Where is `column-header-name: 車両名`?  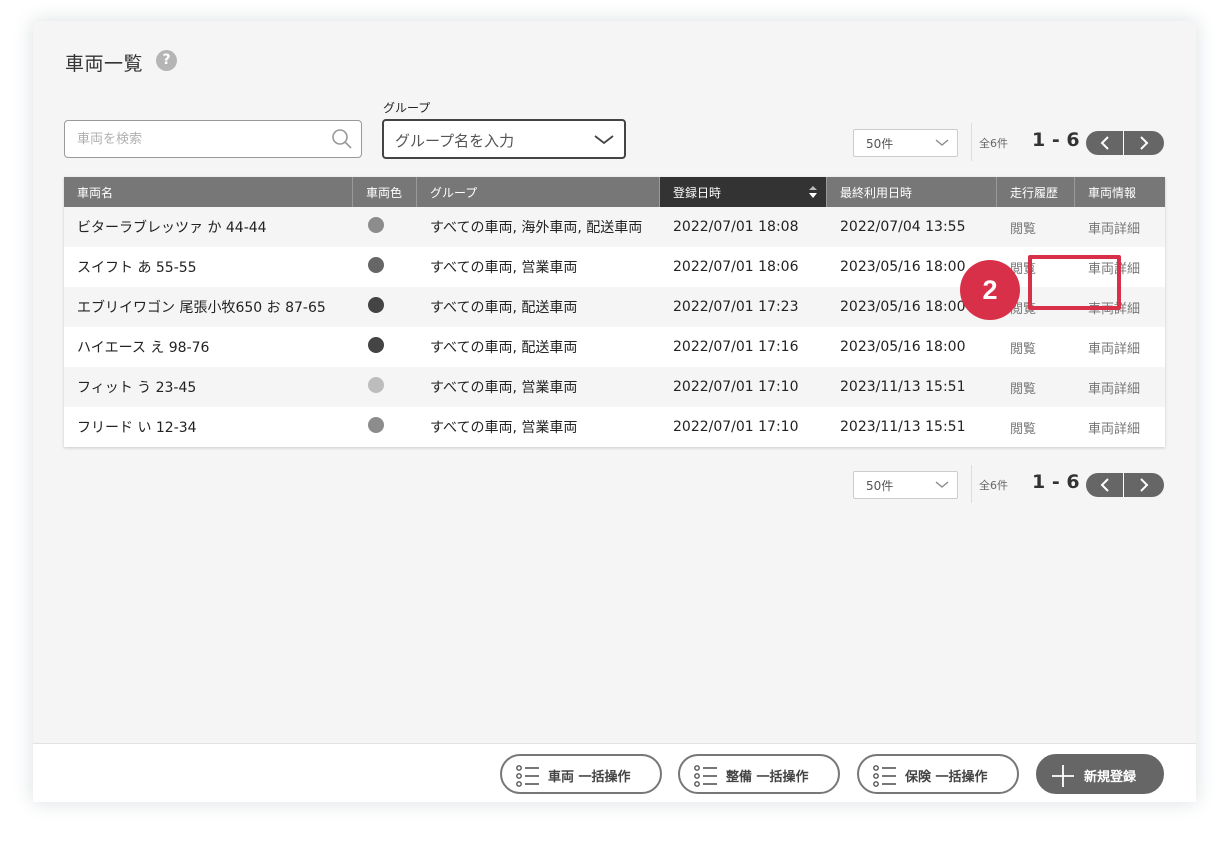 column-header-name: 車両名 is located at coordinates (208, 192).